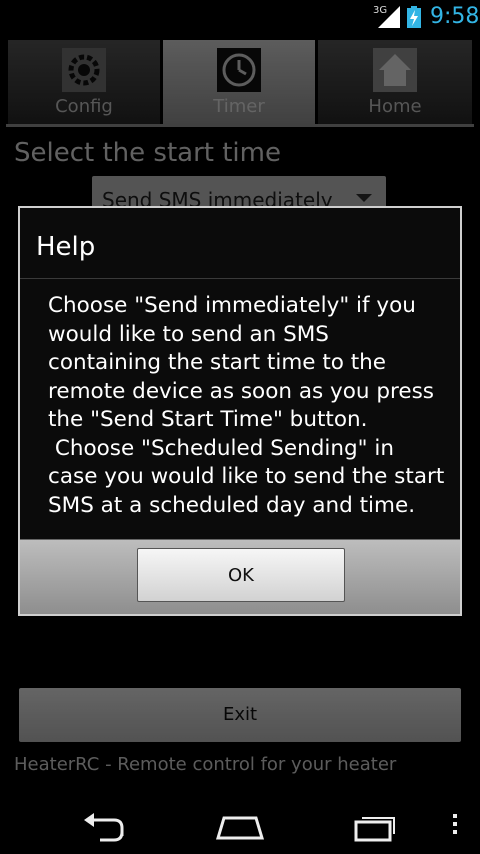 This screenshot has height=854, width=480. What do you see at coordinates (240, 278) in the screenshot?
I see `dialog-divider` at bounding box center [240, 278].